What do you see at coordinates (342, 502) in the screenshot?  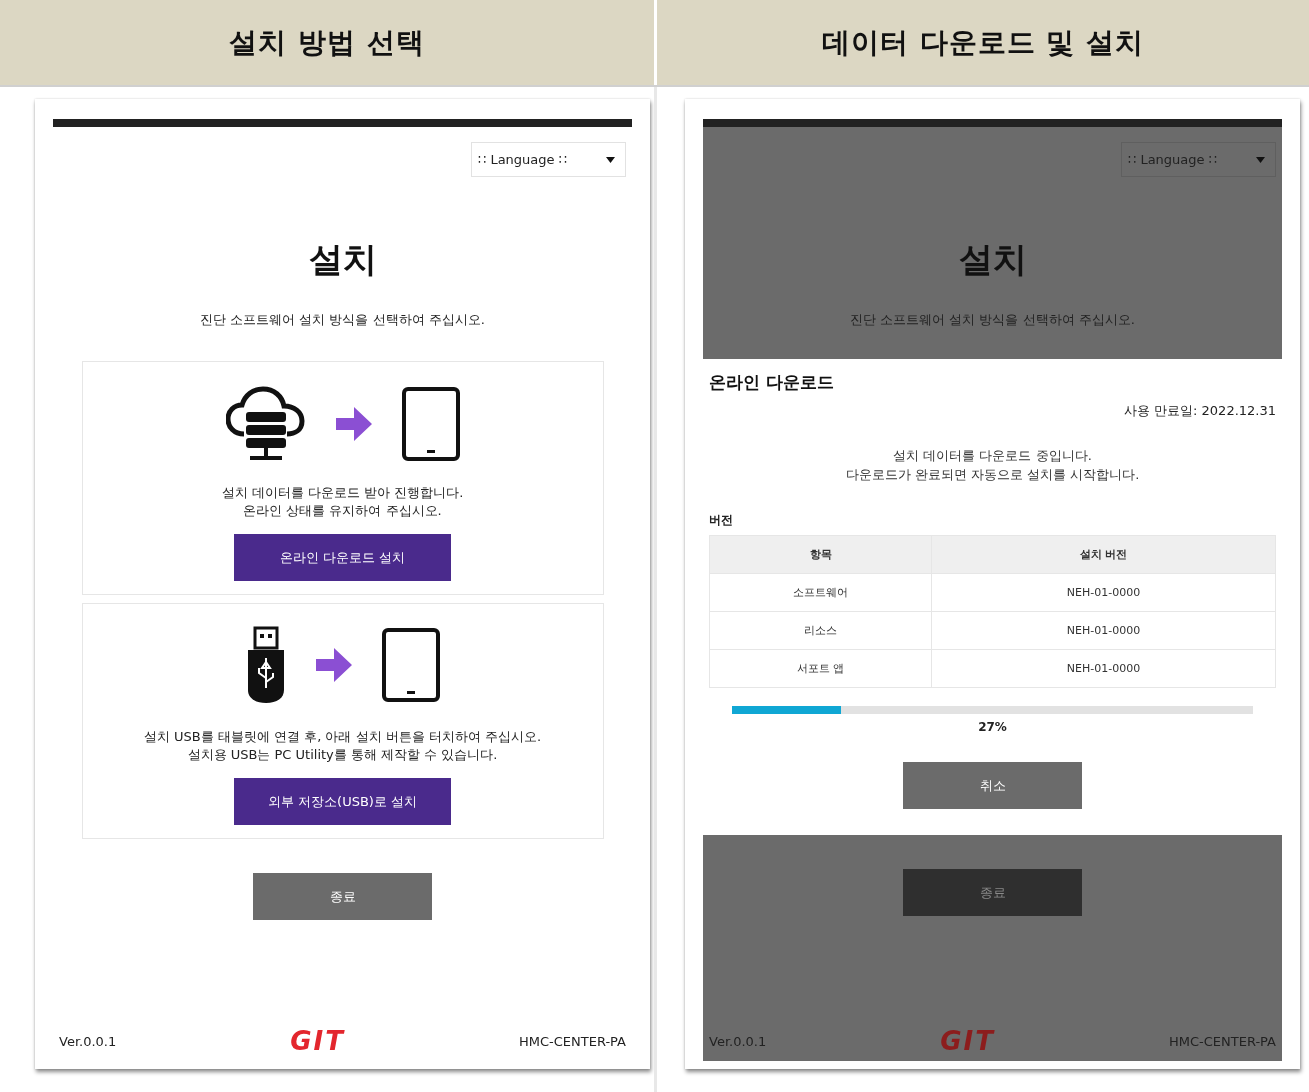 I see `option-description: 설치 데이터를 다운로드 받아 진행합니다. 온라인 상태를 유지하여 주십시오.` at bounding box center [342, 502].